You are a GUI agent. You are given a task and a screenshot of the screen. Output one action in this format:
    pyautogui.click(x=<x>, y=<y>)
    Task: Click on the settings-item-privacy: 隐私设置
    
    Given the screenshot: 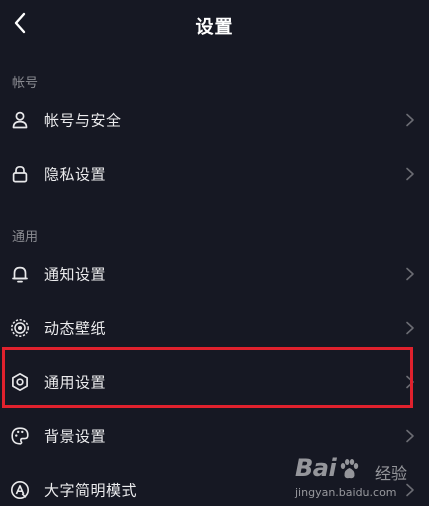 What is the action you would take?
    pyautogui.click(x=214, y=174)
    